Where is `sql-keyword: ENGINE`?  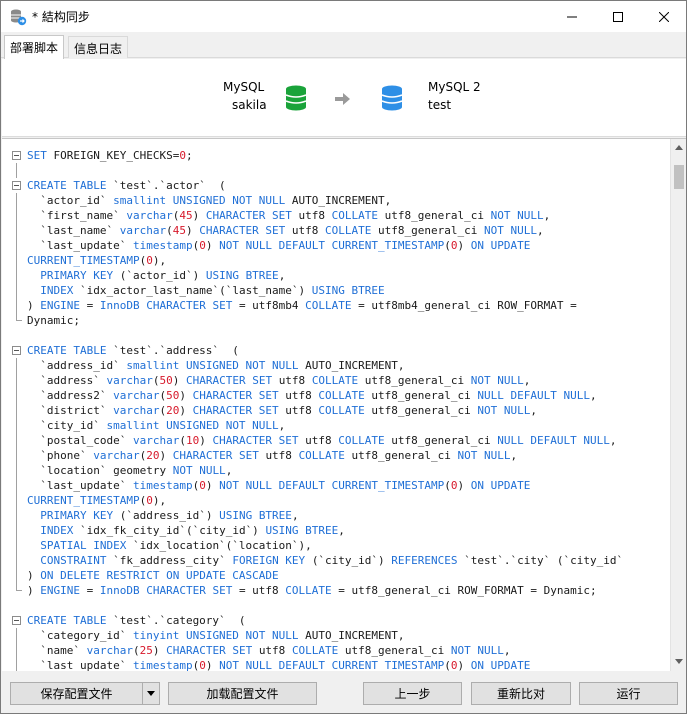
sql-keyword: ENGINE is located at coordinates (63, 590).